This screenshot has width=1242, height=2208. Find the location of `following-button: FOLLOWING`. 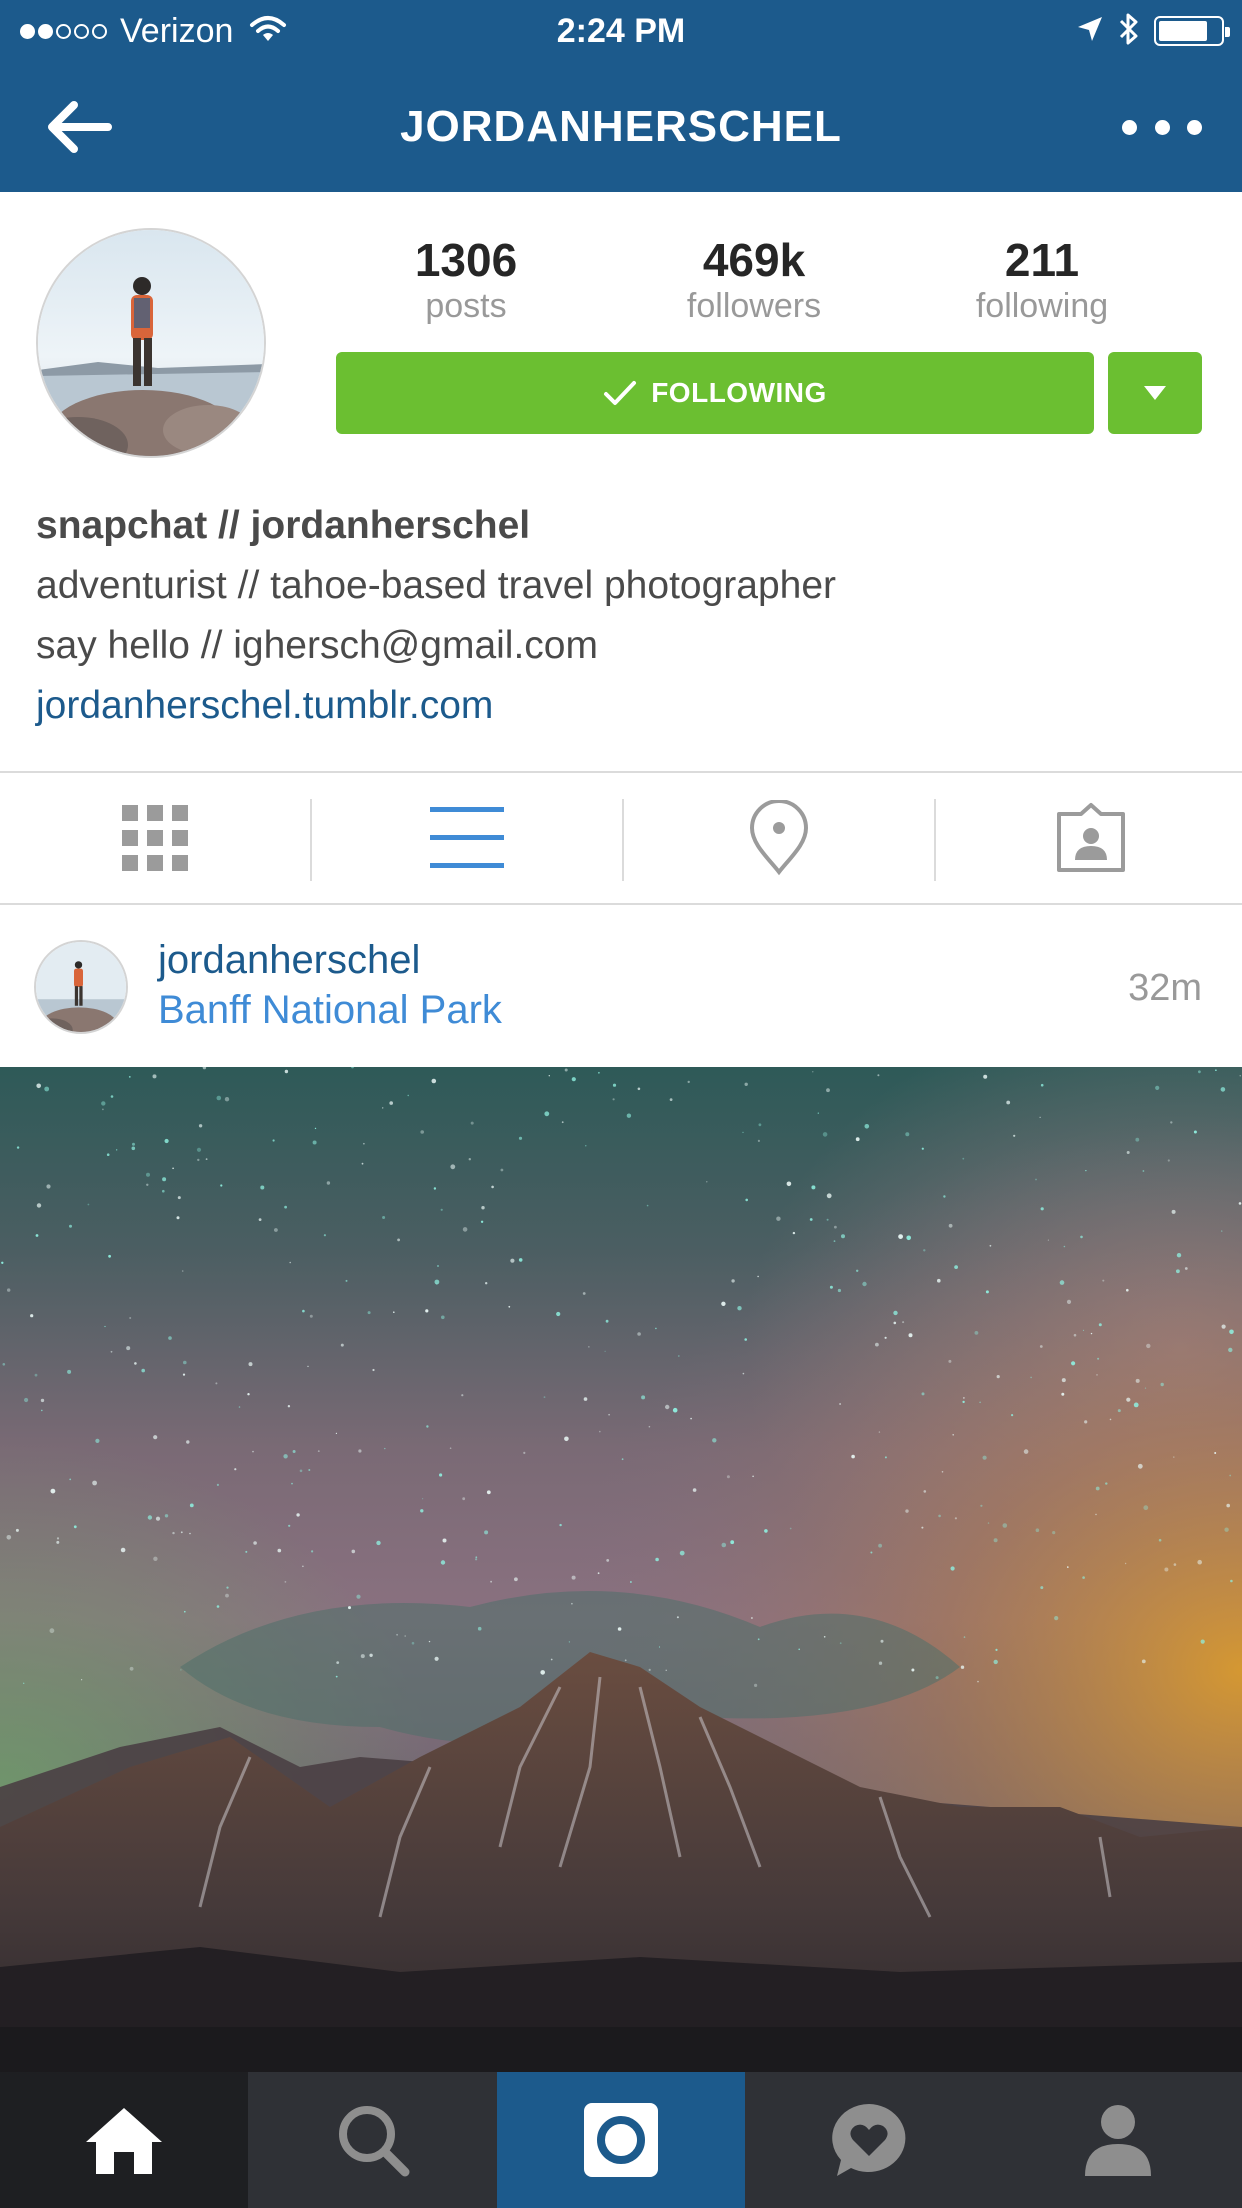

following-button: FOLLOWING is located at coordinates (715, 393).